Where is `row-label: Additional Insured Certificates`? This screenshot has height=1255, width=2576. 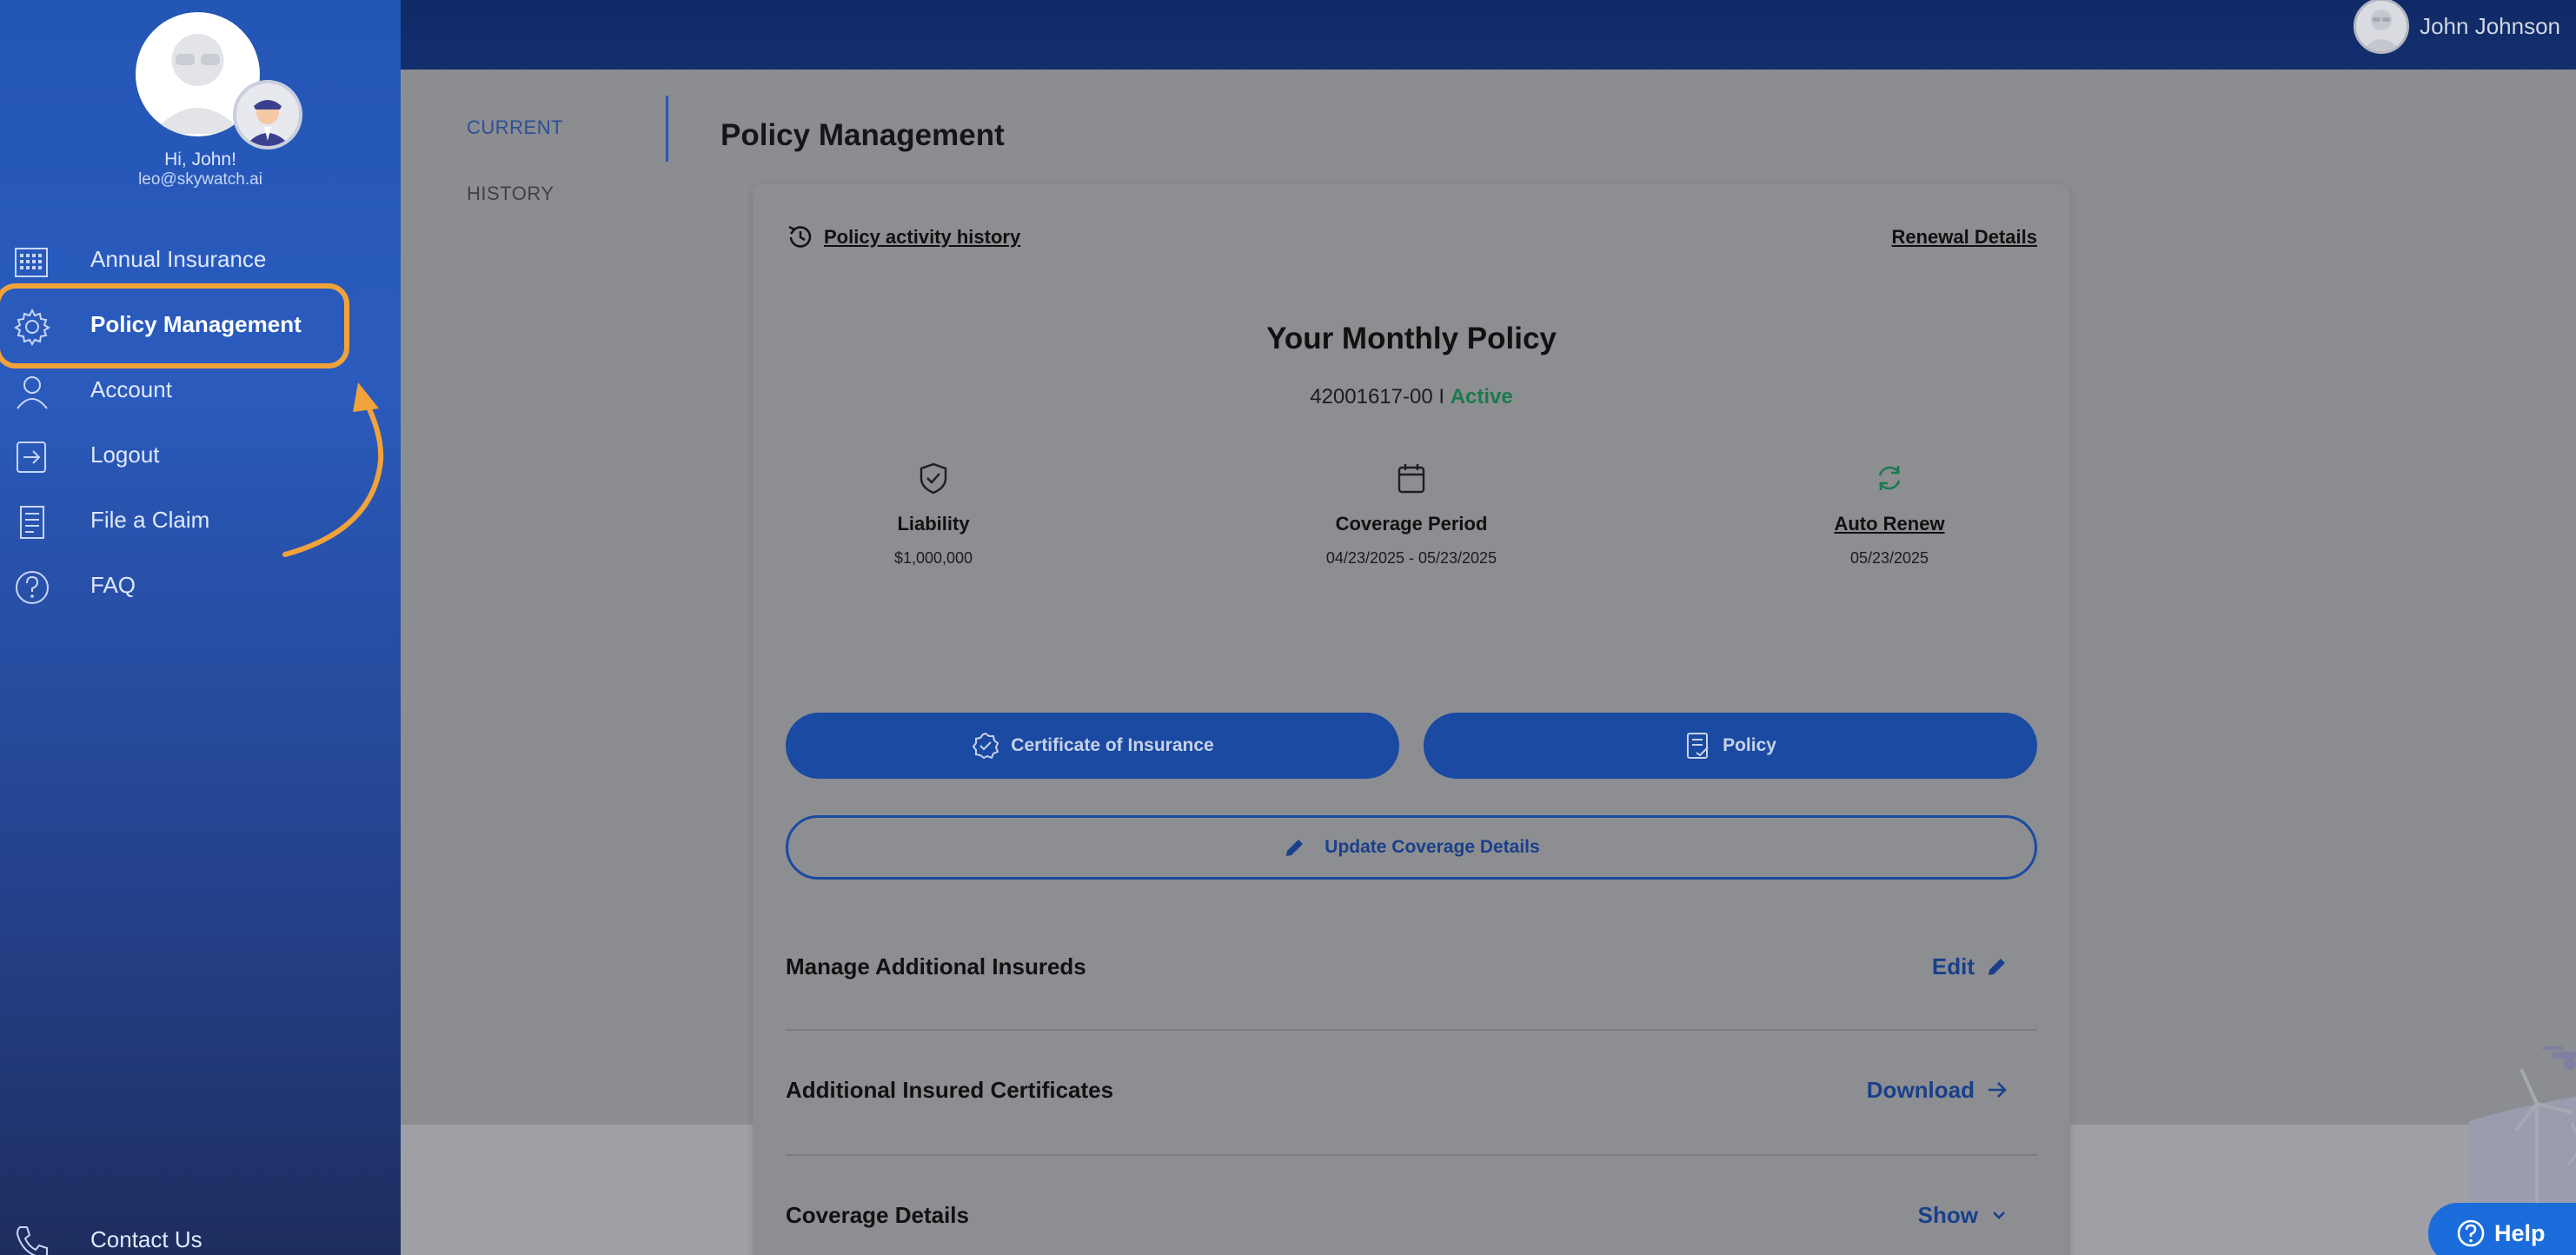 row-label: Additional Insured Certificates is located at coordinates (950, 1089).